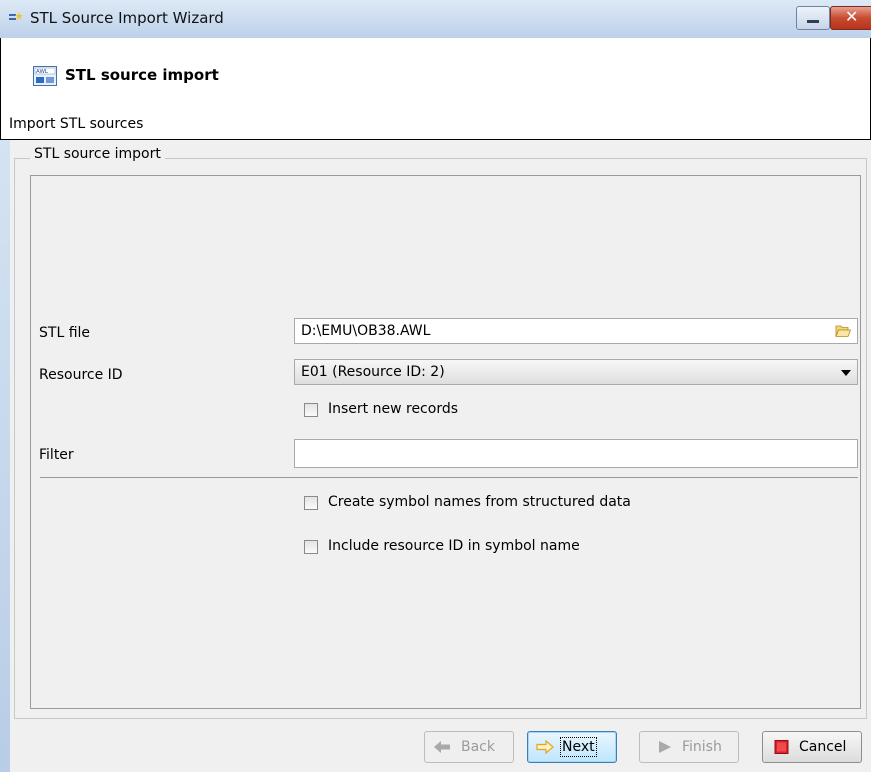  I want to click on next-button-label: Next, so click(578, 747).